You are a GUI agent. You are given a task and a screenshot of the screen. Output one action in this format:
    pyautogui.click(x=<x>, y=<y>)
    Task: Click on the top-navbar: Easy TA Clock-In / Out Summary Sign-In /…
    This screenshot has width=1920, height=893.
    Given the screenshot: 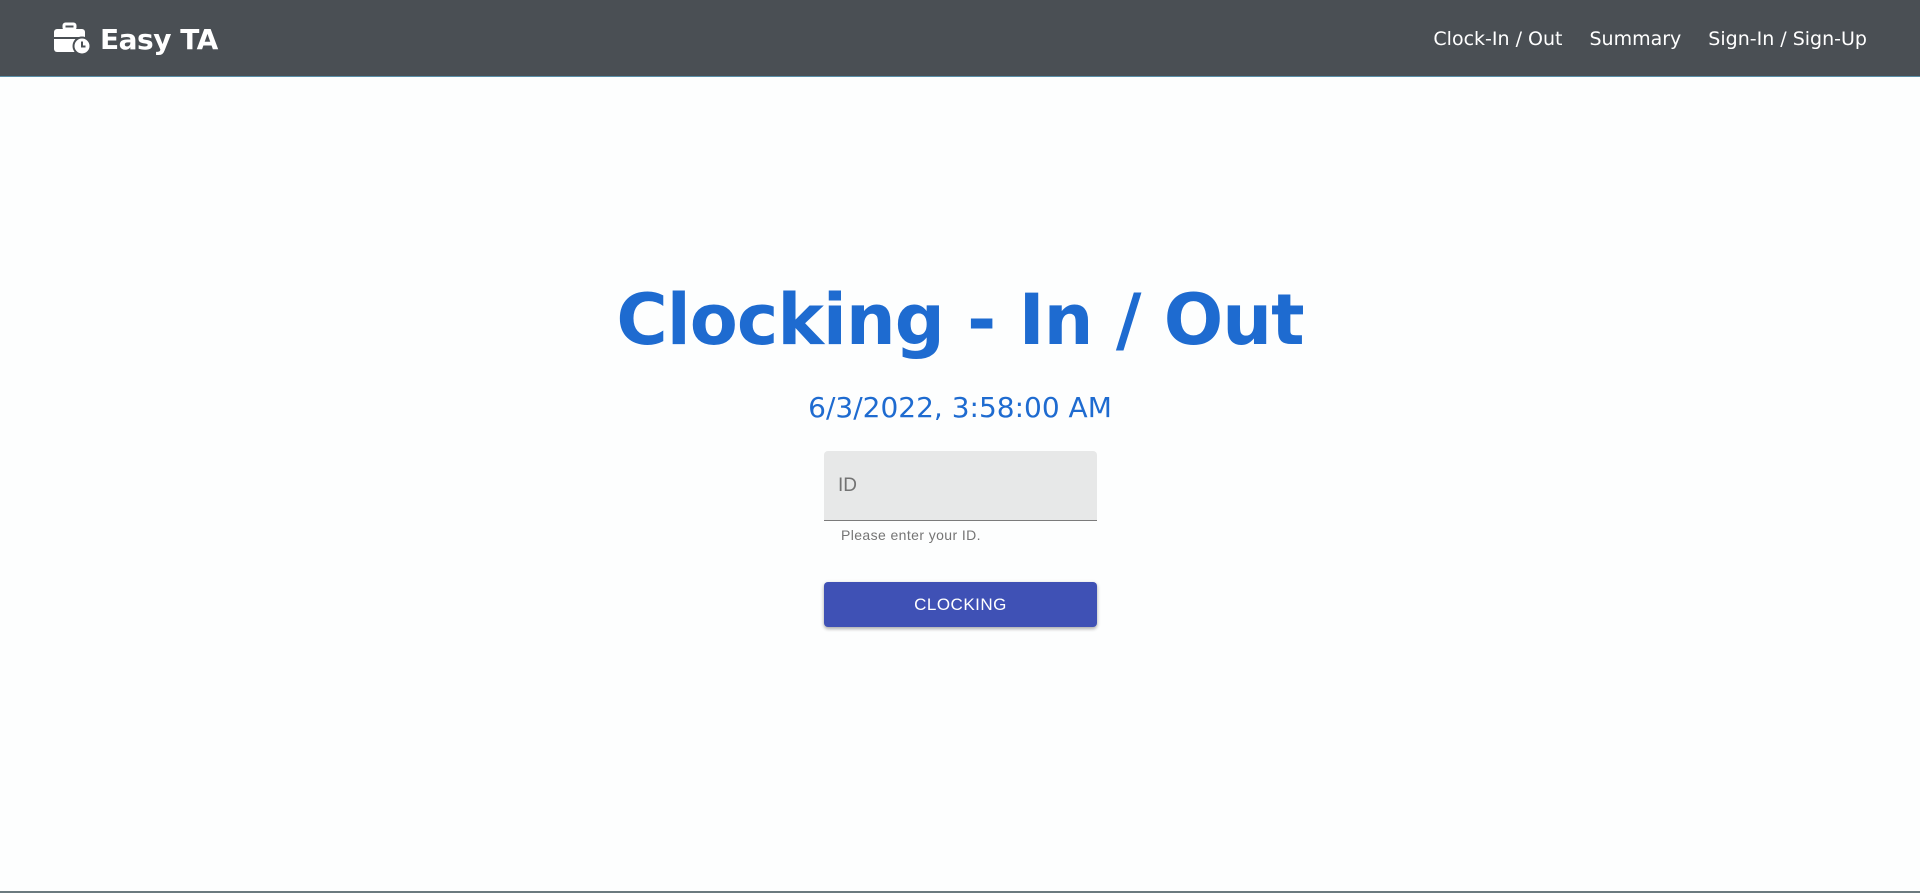 What is the action you would take?
    pyautogui.click(x=960, y=38)
    